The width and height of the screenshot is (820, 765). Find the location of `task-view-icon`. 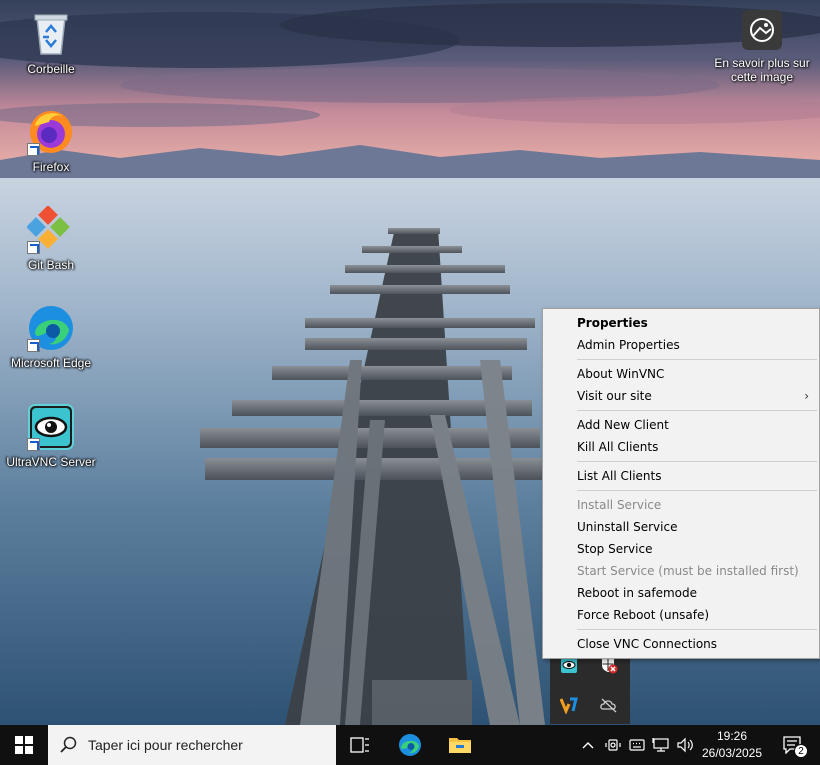

task-view-icon is located at coordinates (359, 745).